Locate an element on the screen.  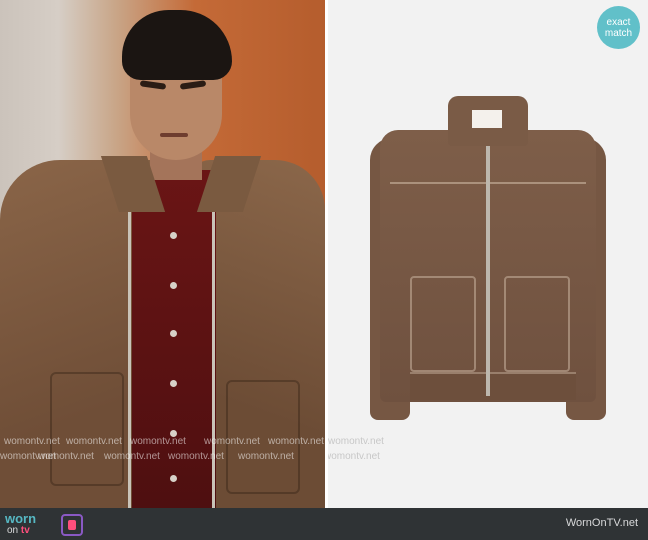
jacket-zip-left is located at coordinates (129, 359).